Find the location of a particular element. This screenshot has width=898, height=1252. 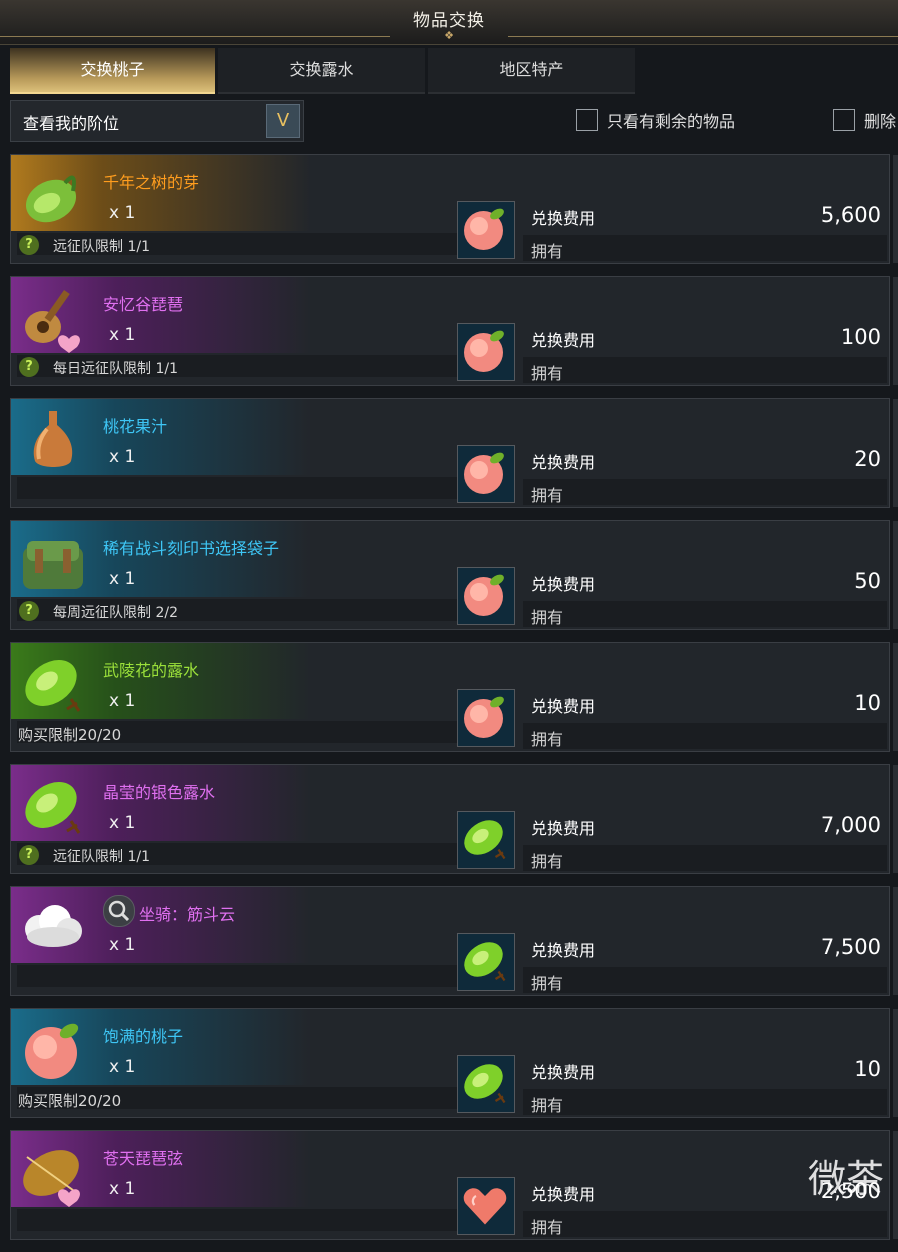

item-name: 千年之树的芽 is located at coordinates (151, 182).